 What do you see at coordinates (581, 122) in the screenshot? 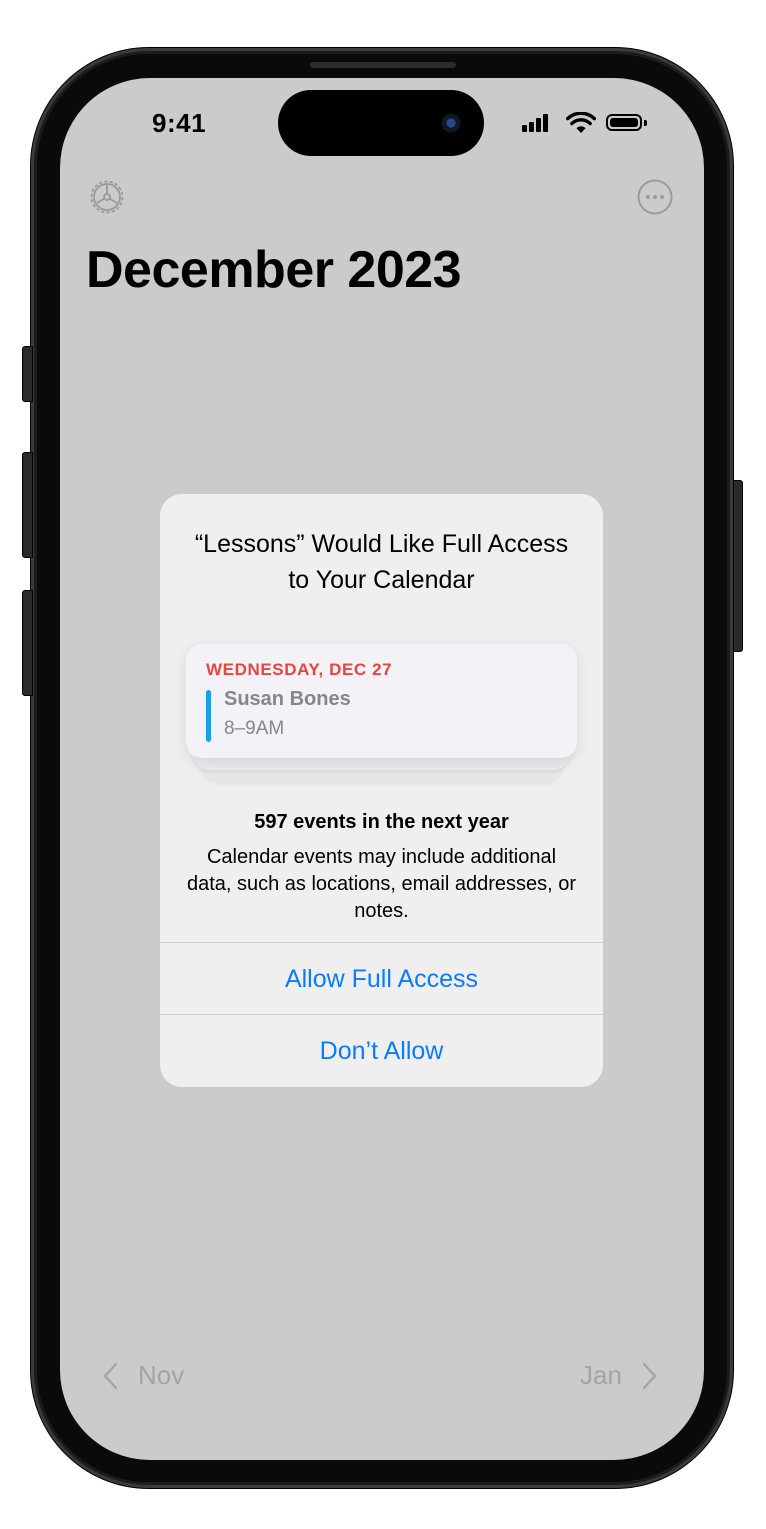
I see `wifi-icon` at bounding box center [581, 122].